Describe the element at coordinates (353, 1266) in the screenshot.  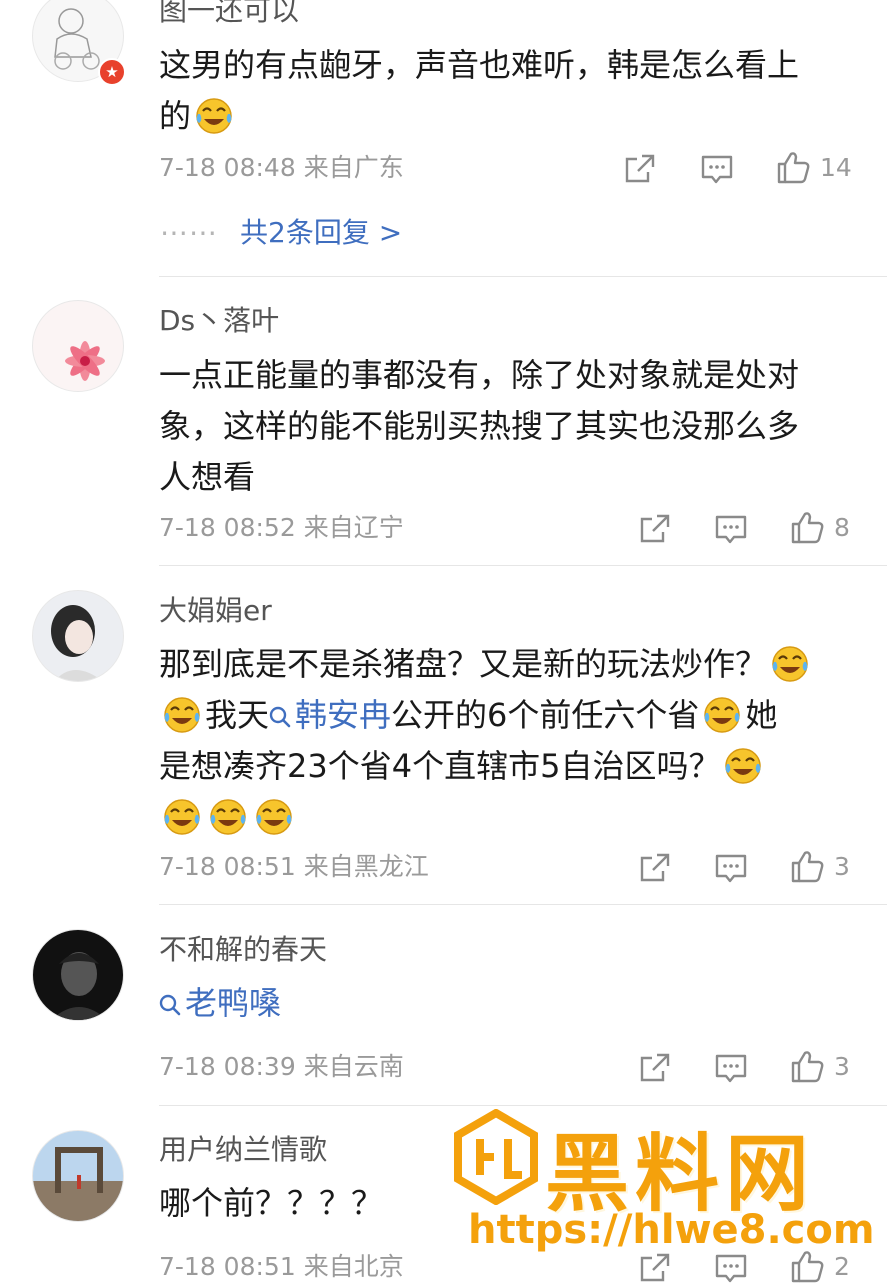
I see `location: 来自北京` at that location.